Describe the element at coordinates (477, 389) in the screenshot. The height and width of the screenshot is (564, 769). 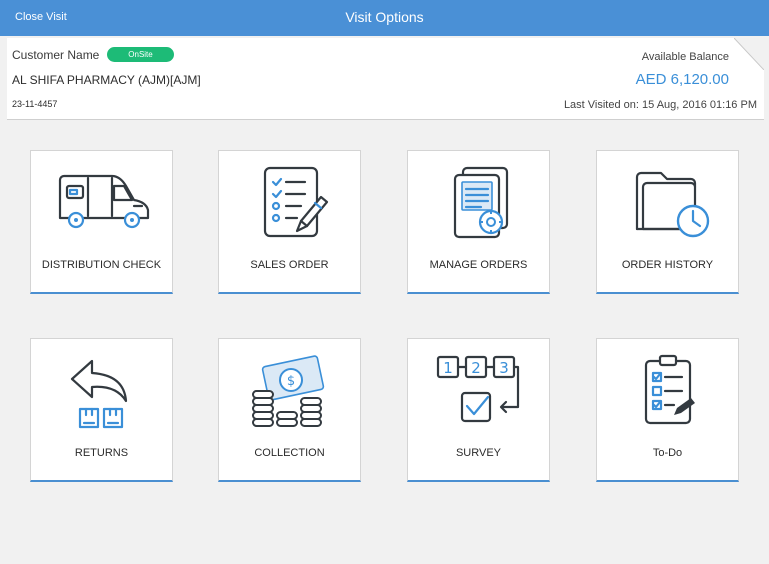
I see `steps-checkbox-icon: 1 2 3` at that location.